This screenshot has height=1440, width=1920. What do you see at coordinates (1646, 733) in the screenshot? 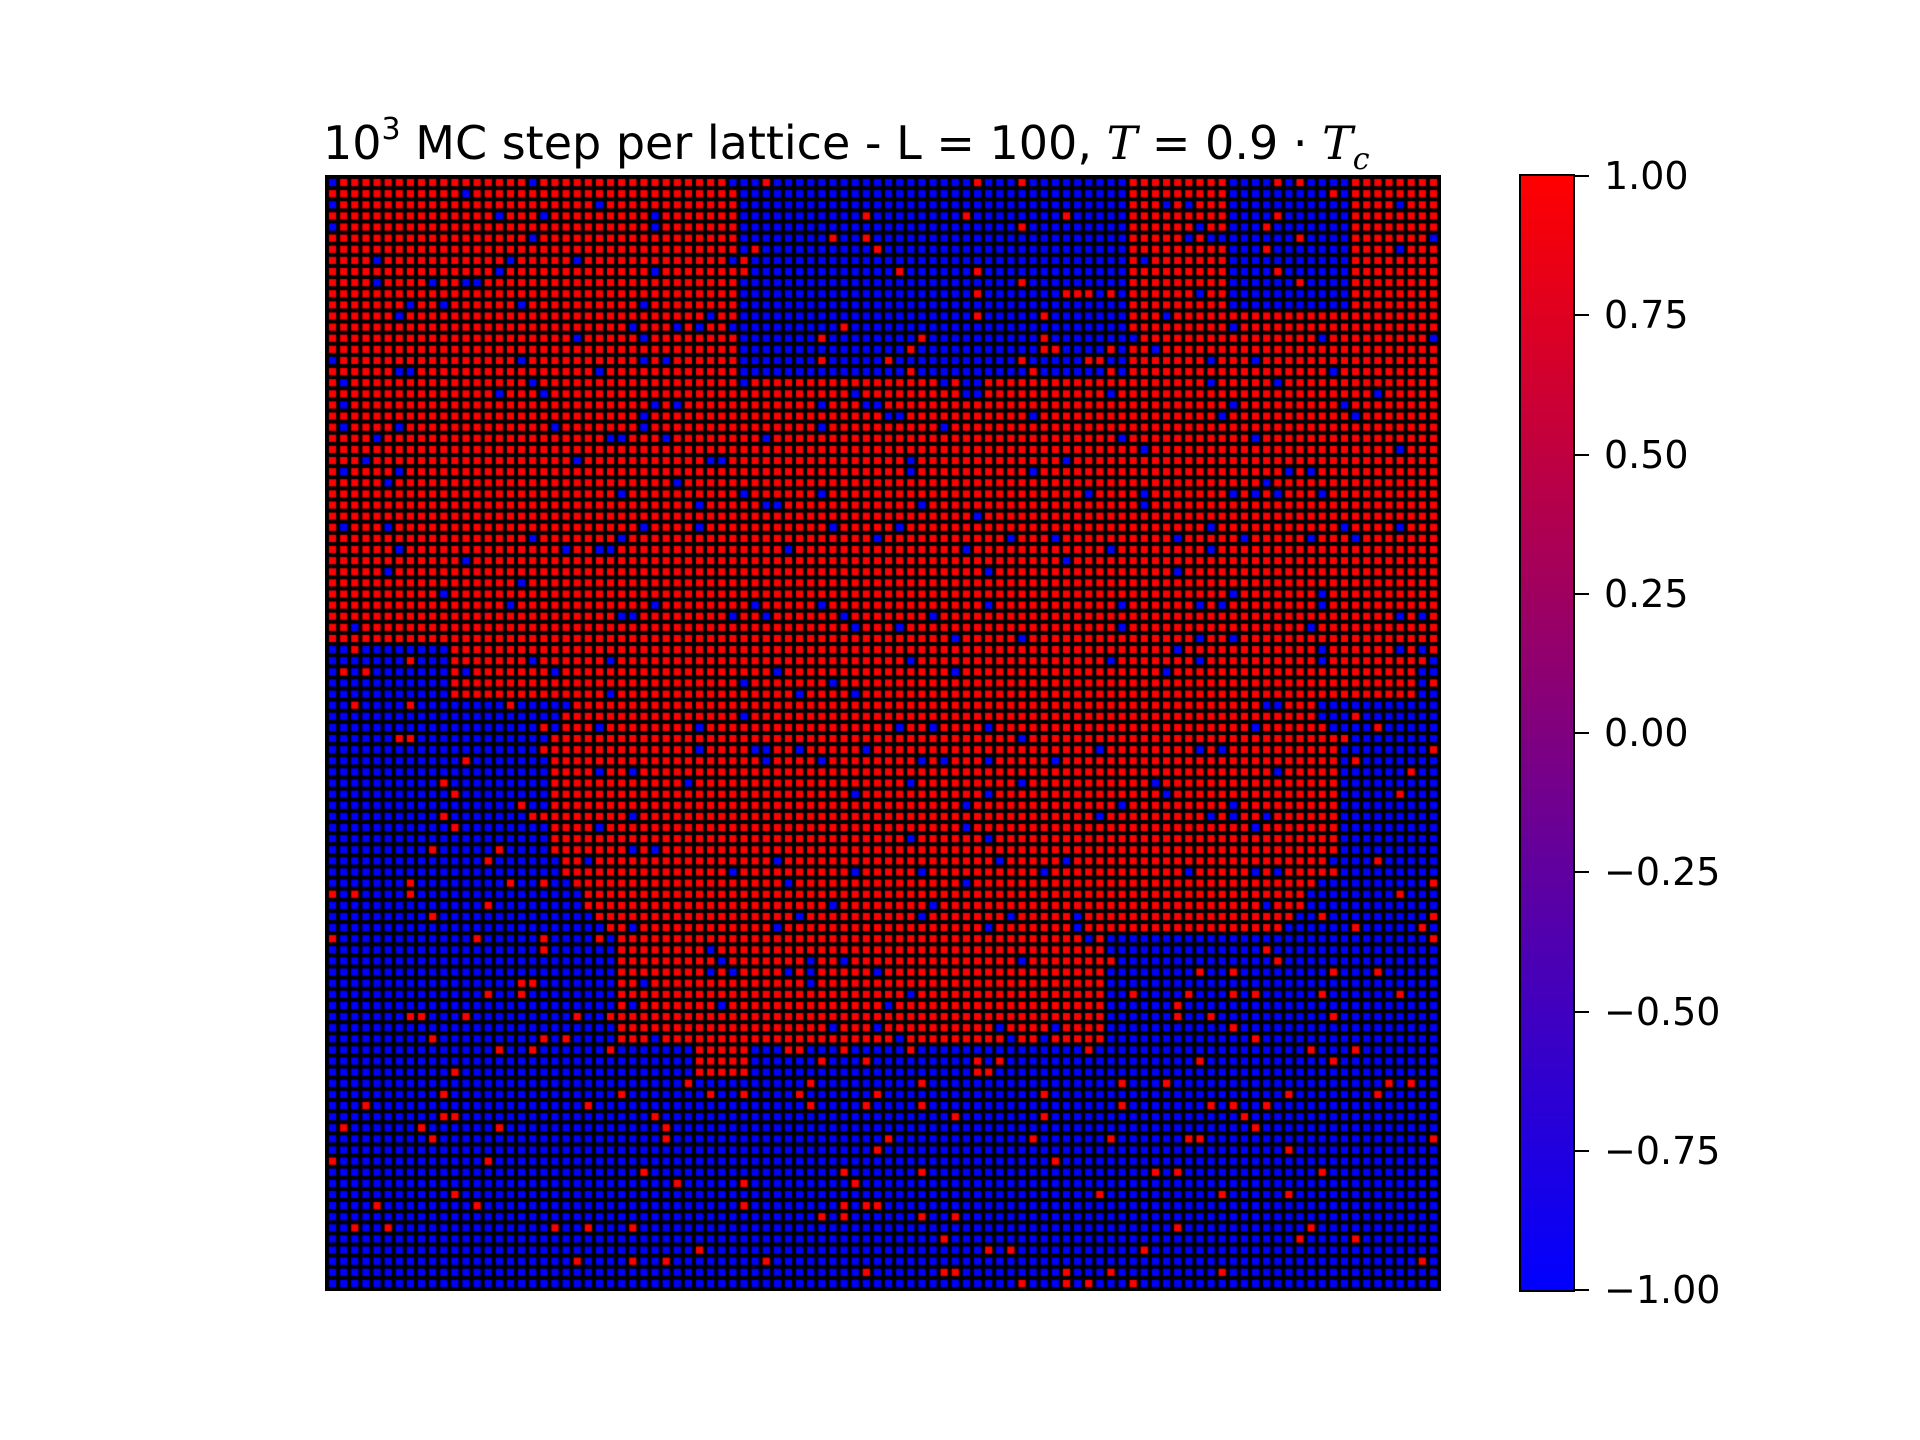
I see `colorbar-tick-label: 0.00` at bounding box center [1646, 733].